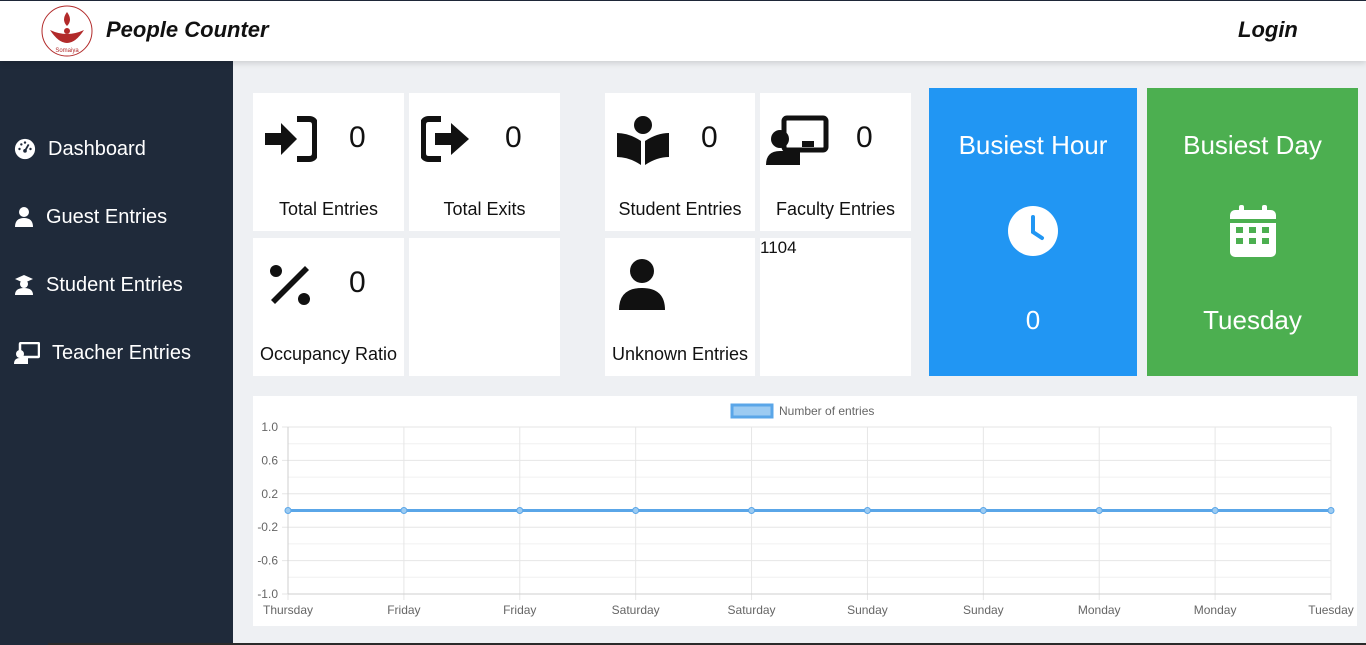 This screenshot has height=645, width=1366. What do you see at coordinates (288, 610) in the screenshot?
I see `x-tick-label: Thursday` at bounding box center [288, 610].